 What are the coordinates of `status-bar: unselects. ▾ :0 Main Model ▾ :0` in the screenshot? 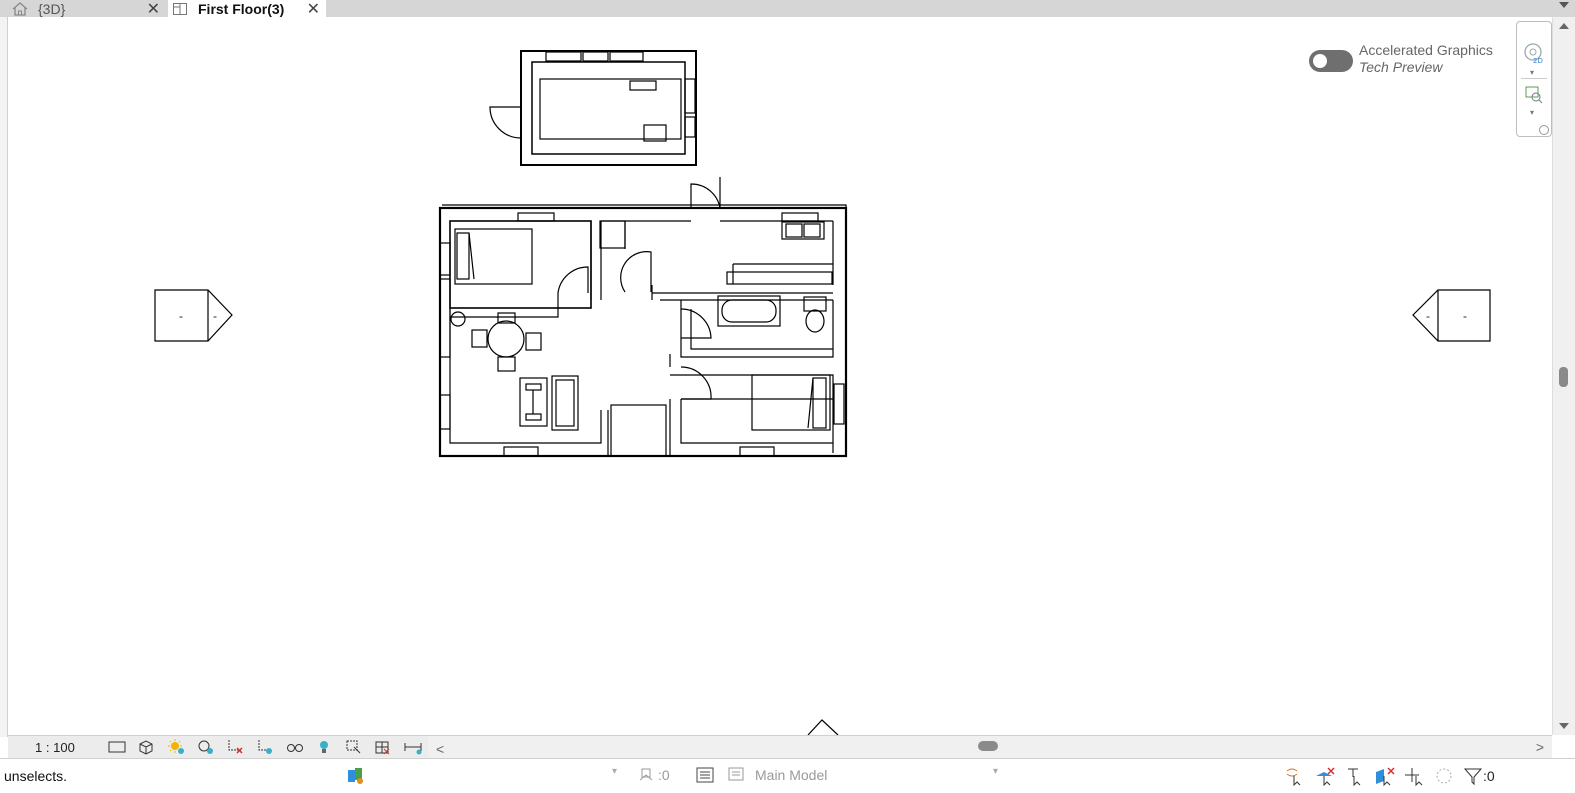 It's located at (787, 775).